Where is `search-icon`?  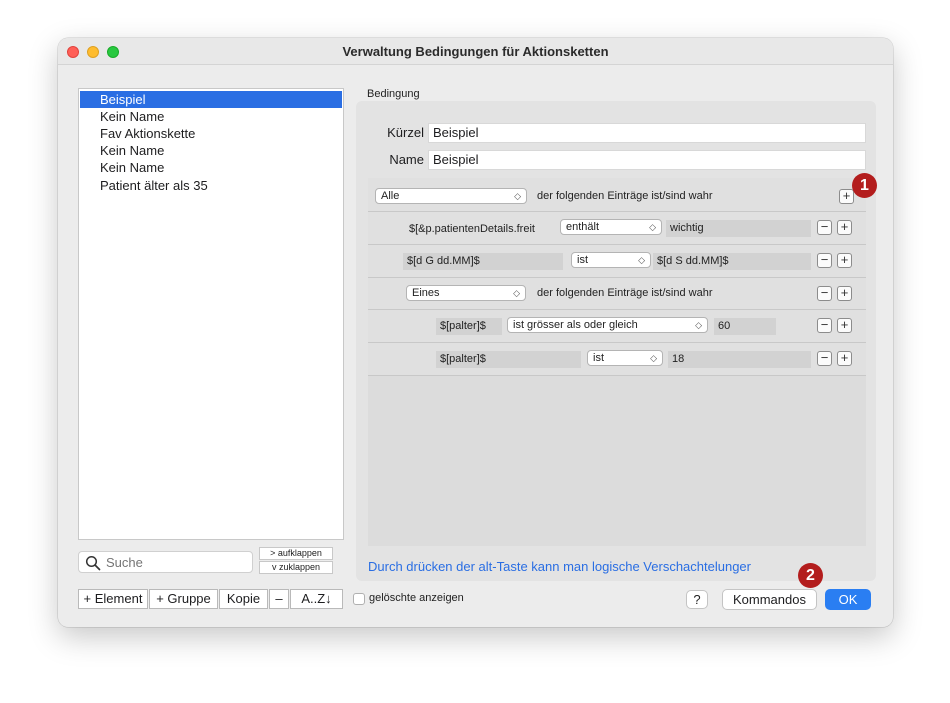
search-icon is located at coordinates (93, 563).